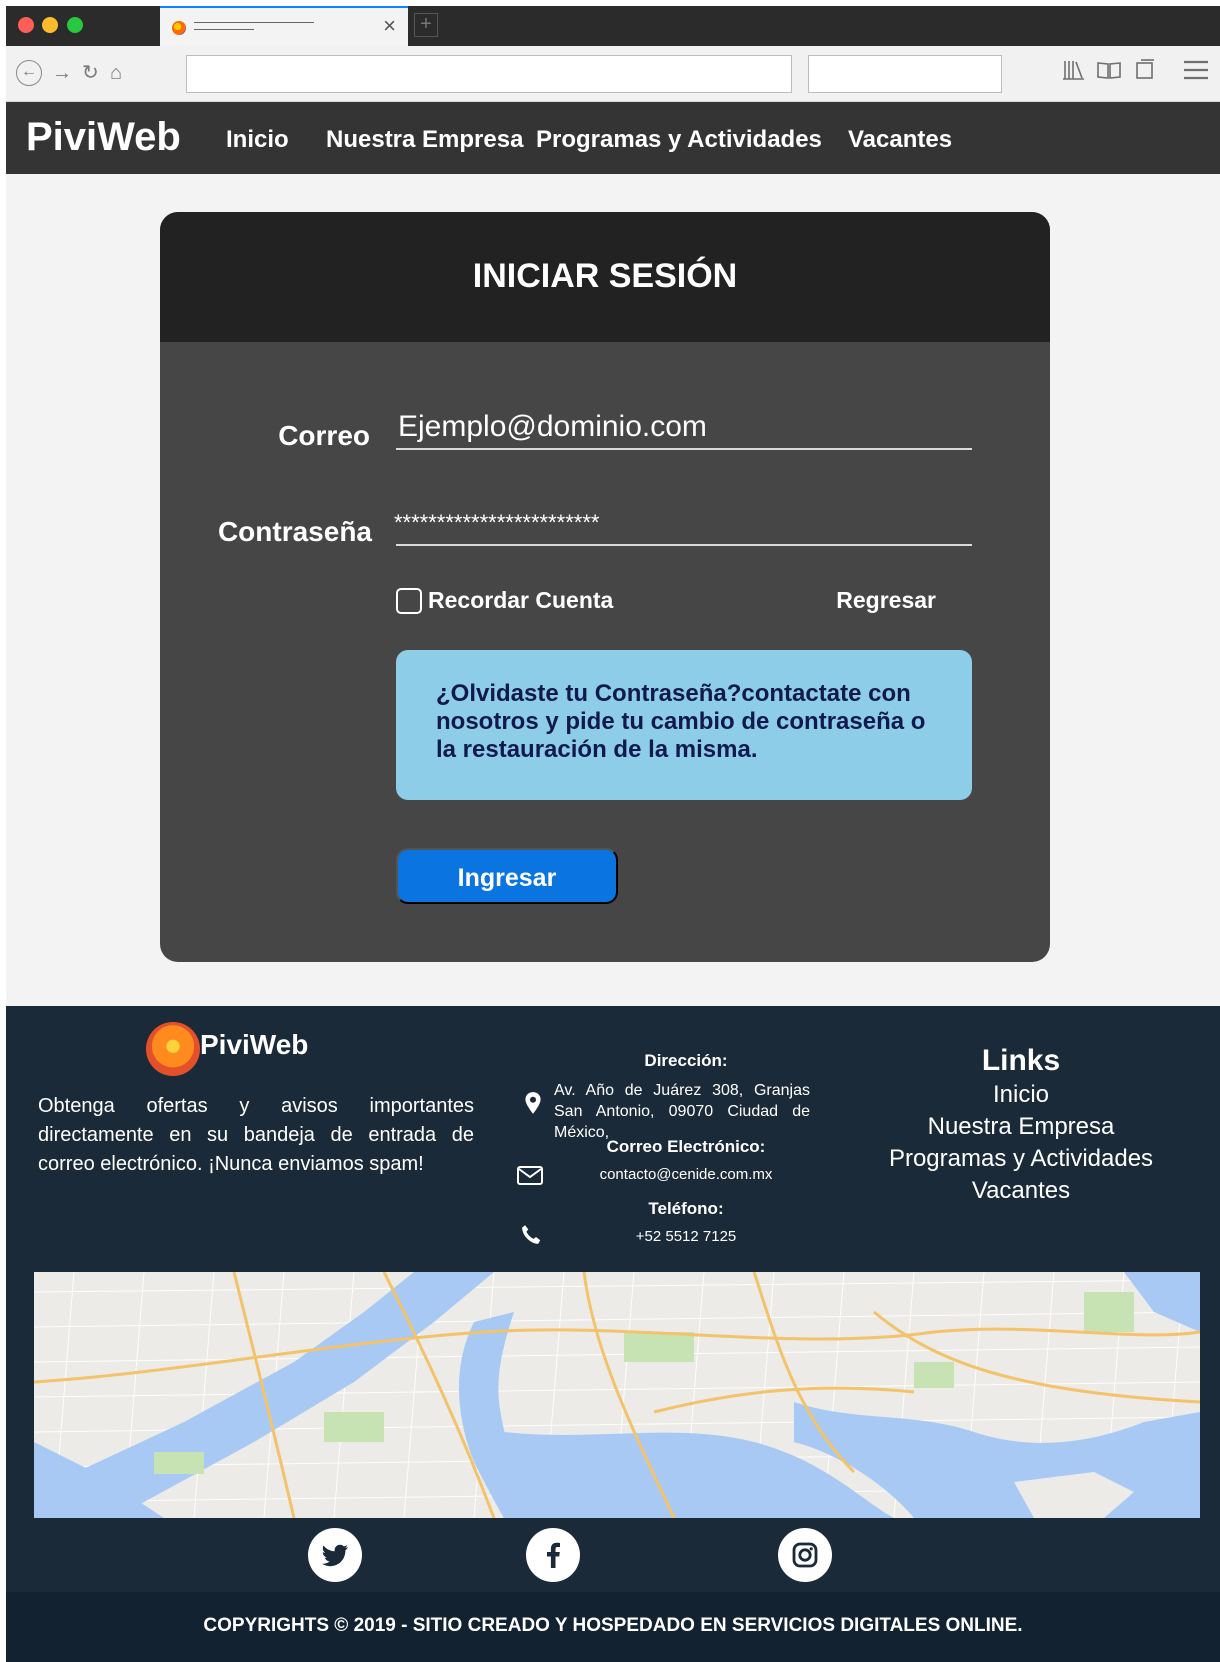  I want to click on password-field: ************************, so click(496, 523).